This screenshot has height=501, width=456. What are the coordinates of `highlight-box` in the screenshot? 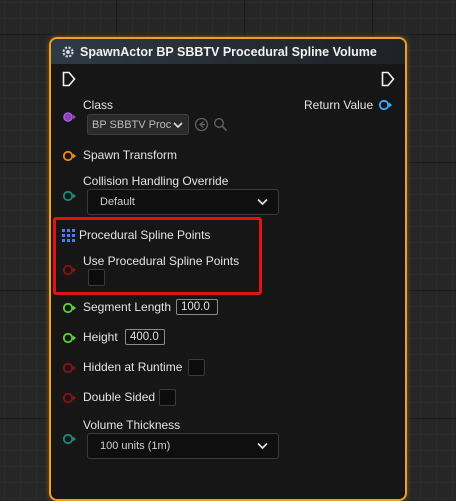 It's located at (157, 256).